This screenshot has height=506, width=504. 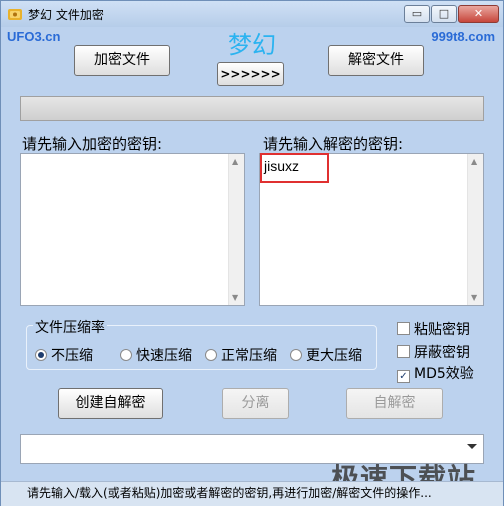 I want to click on paste-key-checkbox: 粘贴密钥, so click(x=433, y=329).